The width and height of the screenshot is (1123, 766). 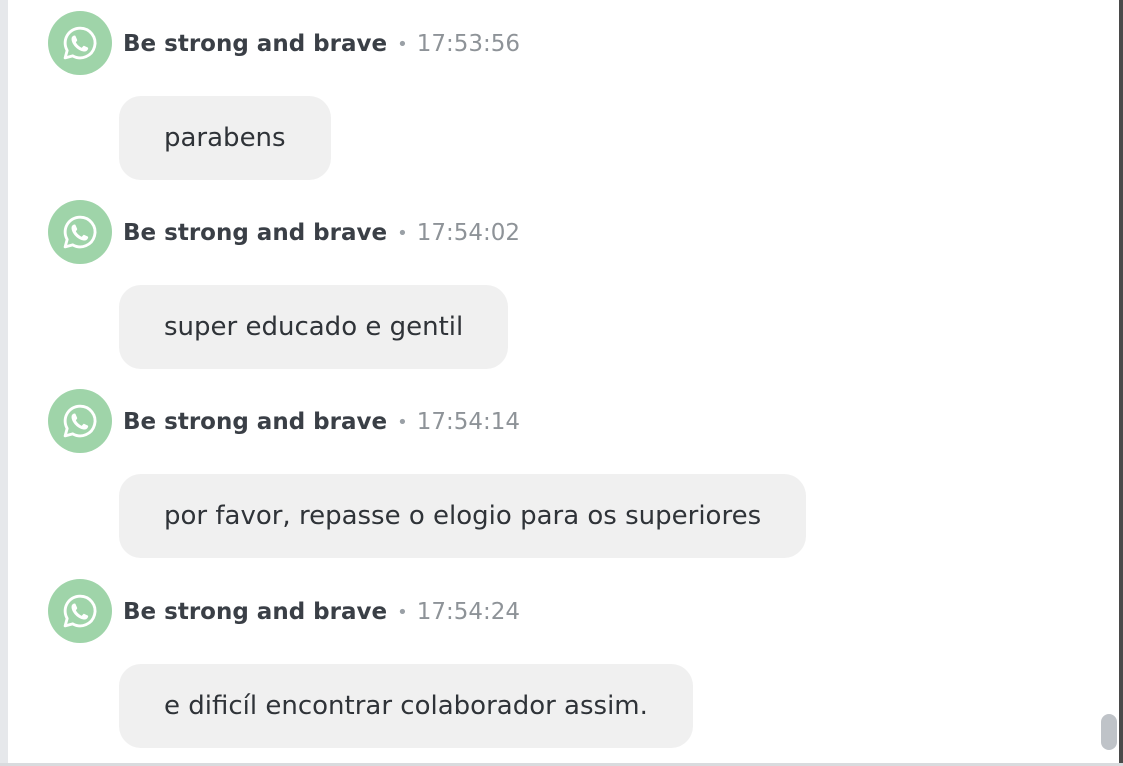 I want to click on message-header: Be strong and brave • 17:54:02, so click(x=321, y=233).